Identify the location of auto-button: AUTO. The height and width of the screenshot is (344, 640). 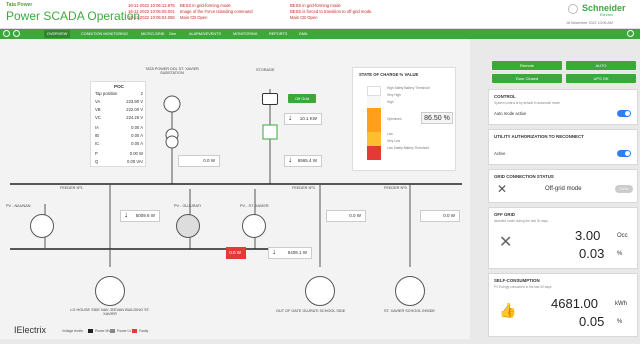
(601, 65).